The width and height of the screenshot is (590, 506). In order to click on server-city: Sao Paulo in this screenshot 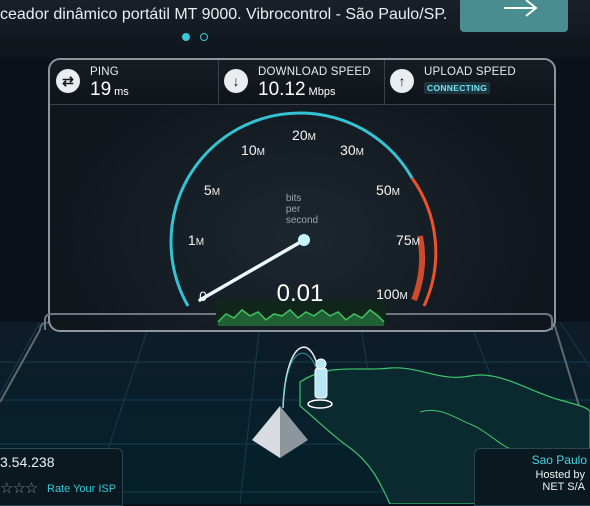, I will do `click(559, 460)`.